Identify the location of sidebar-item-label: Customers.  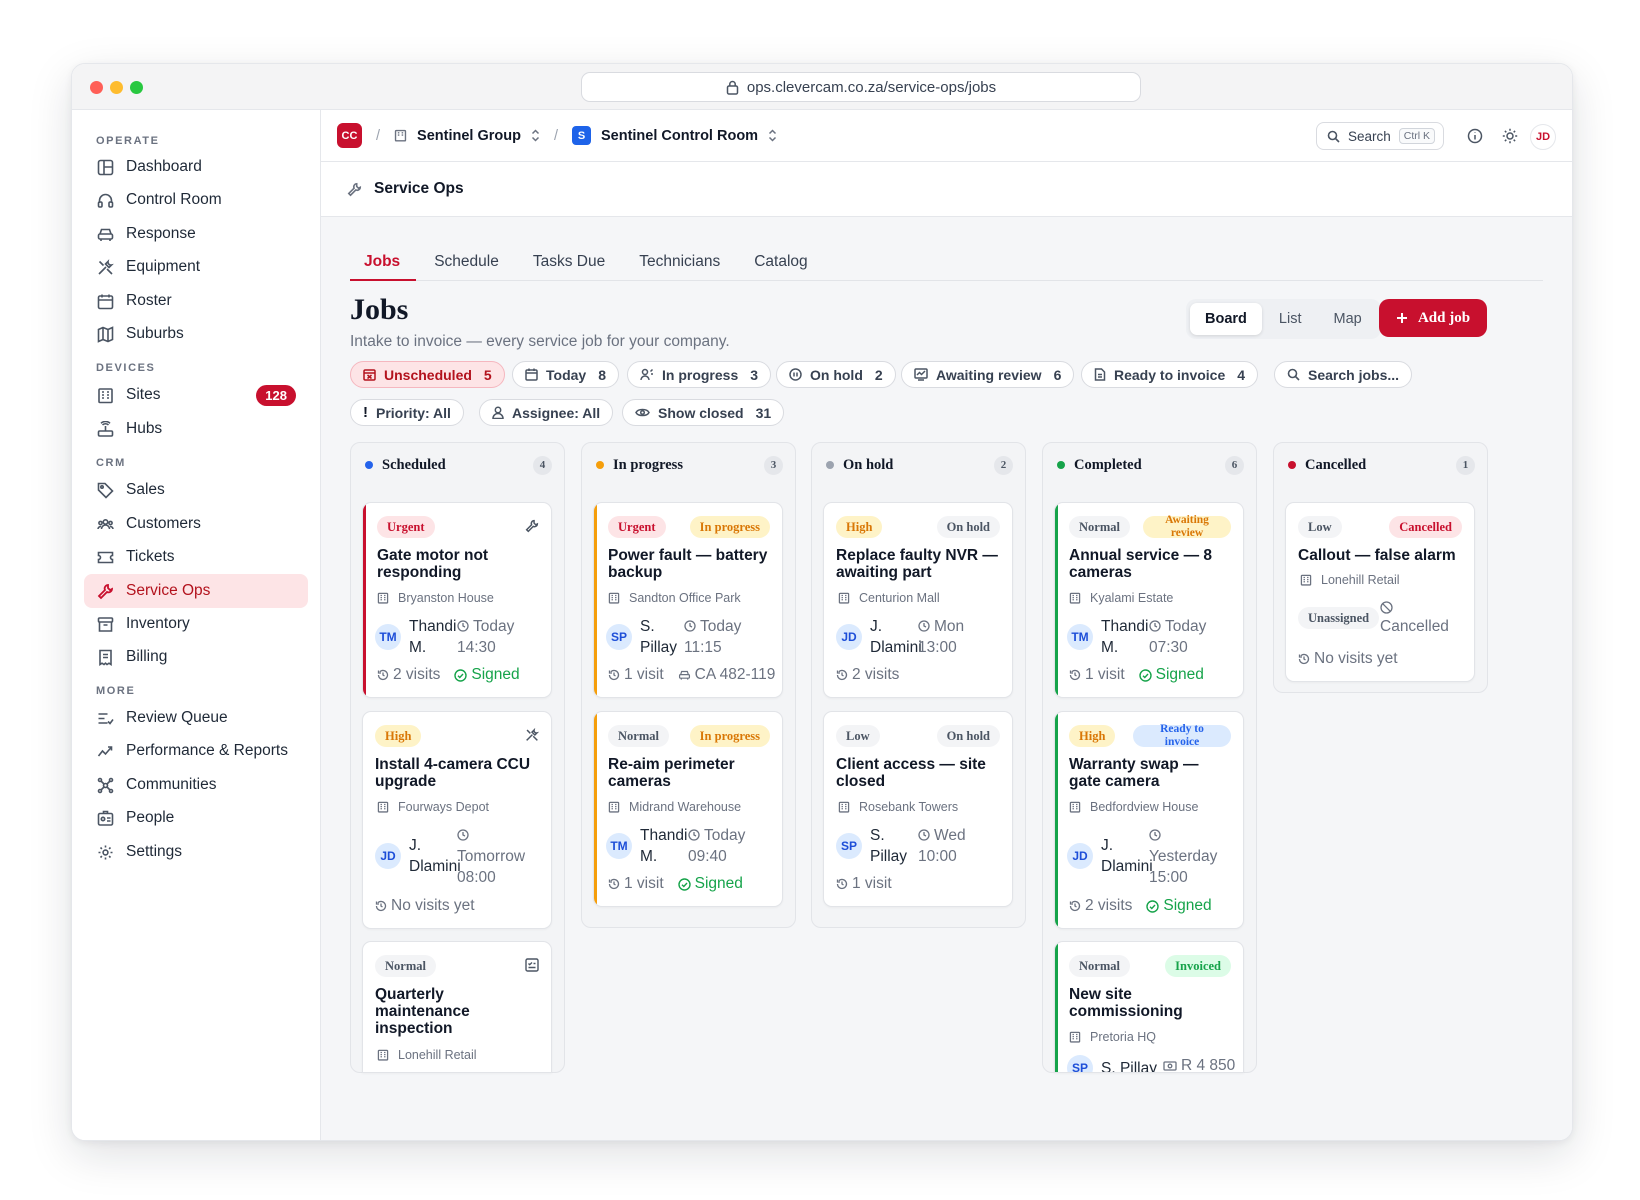
(163, 523).